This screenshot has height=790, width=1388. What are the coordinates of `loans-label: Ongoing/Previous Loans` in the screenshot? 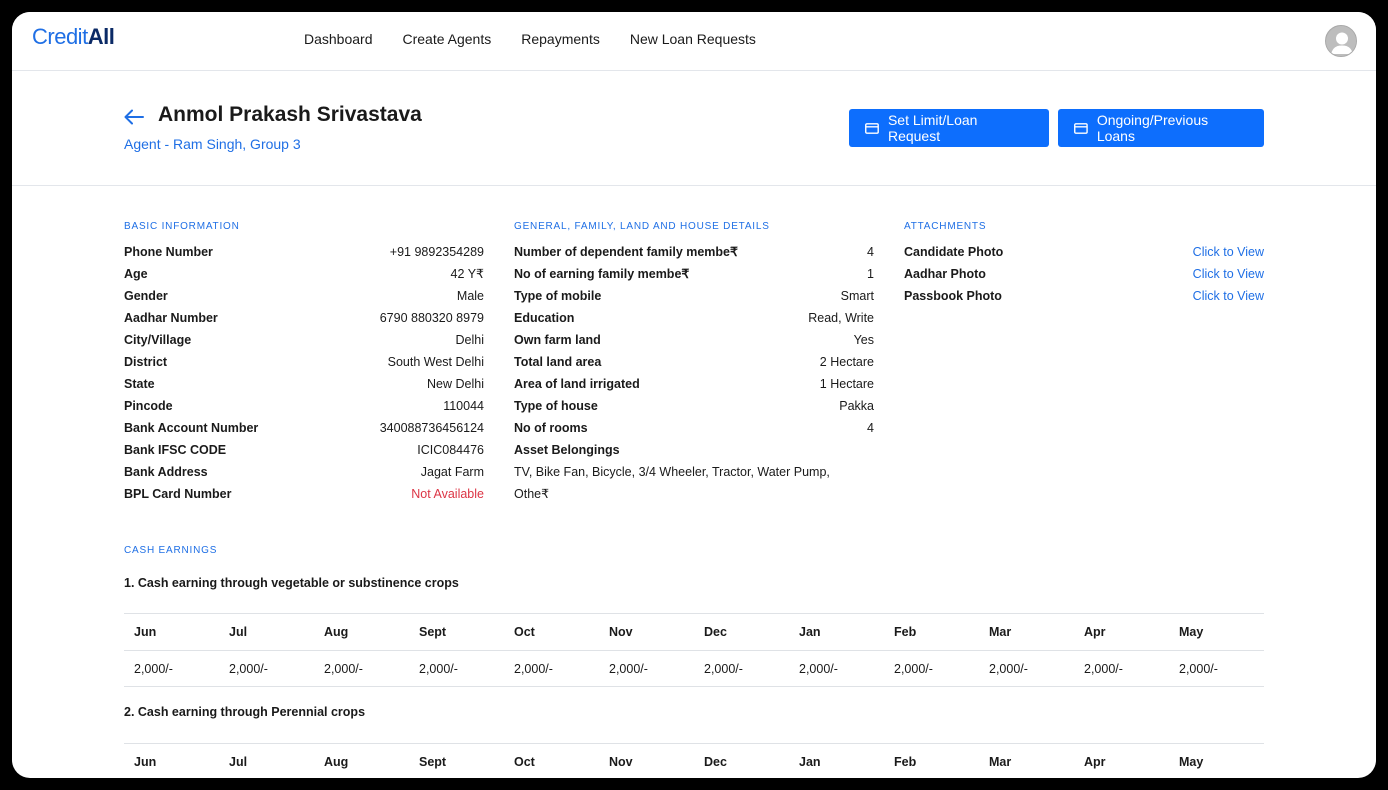 It's located at (1152, 128).